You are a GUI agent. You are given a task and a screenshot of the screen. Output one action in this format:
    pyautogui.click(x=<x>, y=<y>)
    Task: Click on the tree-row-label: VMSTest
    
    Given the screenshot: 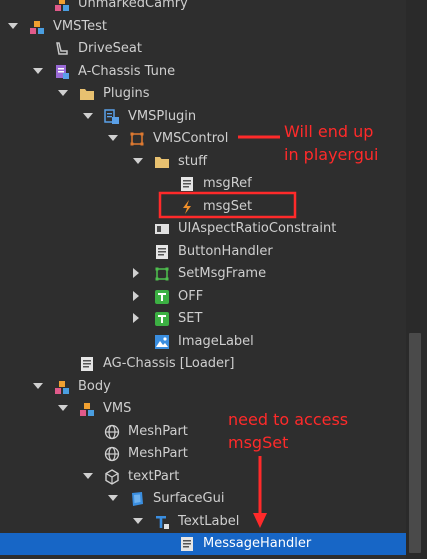 What is the action you would take?
    pyautogui.click(x=80, y=26)
    